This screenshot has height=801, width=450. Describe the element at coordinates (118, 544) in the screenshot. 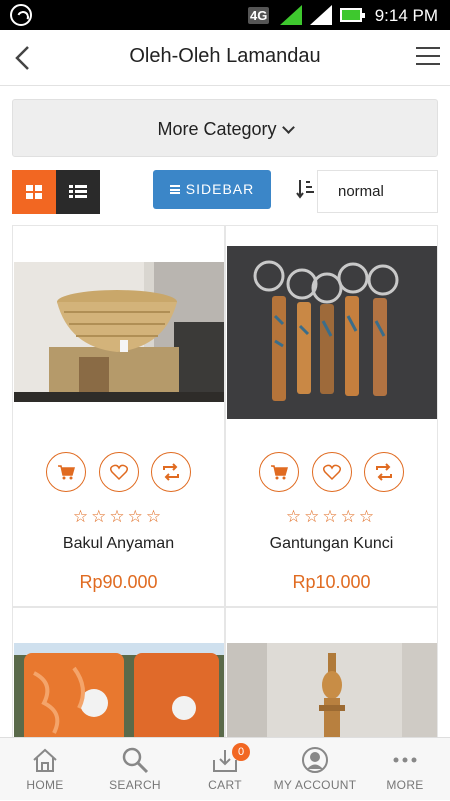

I see `product-name: Bakul Anyaman` at that location.